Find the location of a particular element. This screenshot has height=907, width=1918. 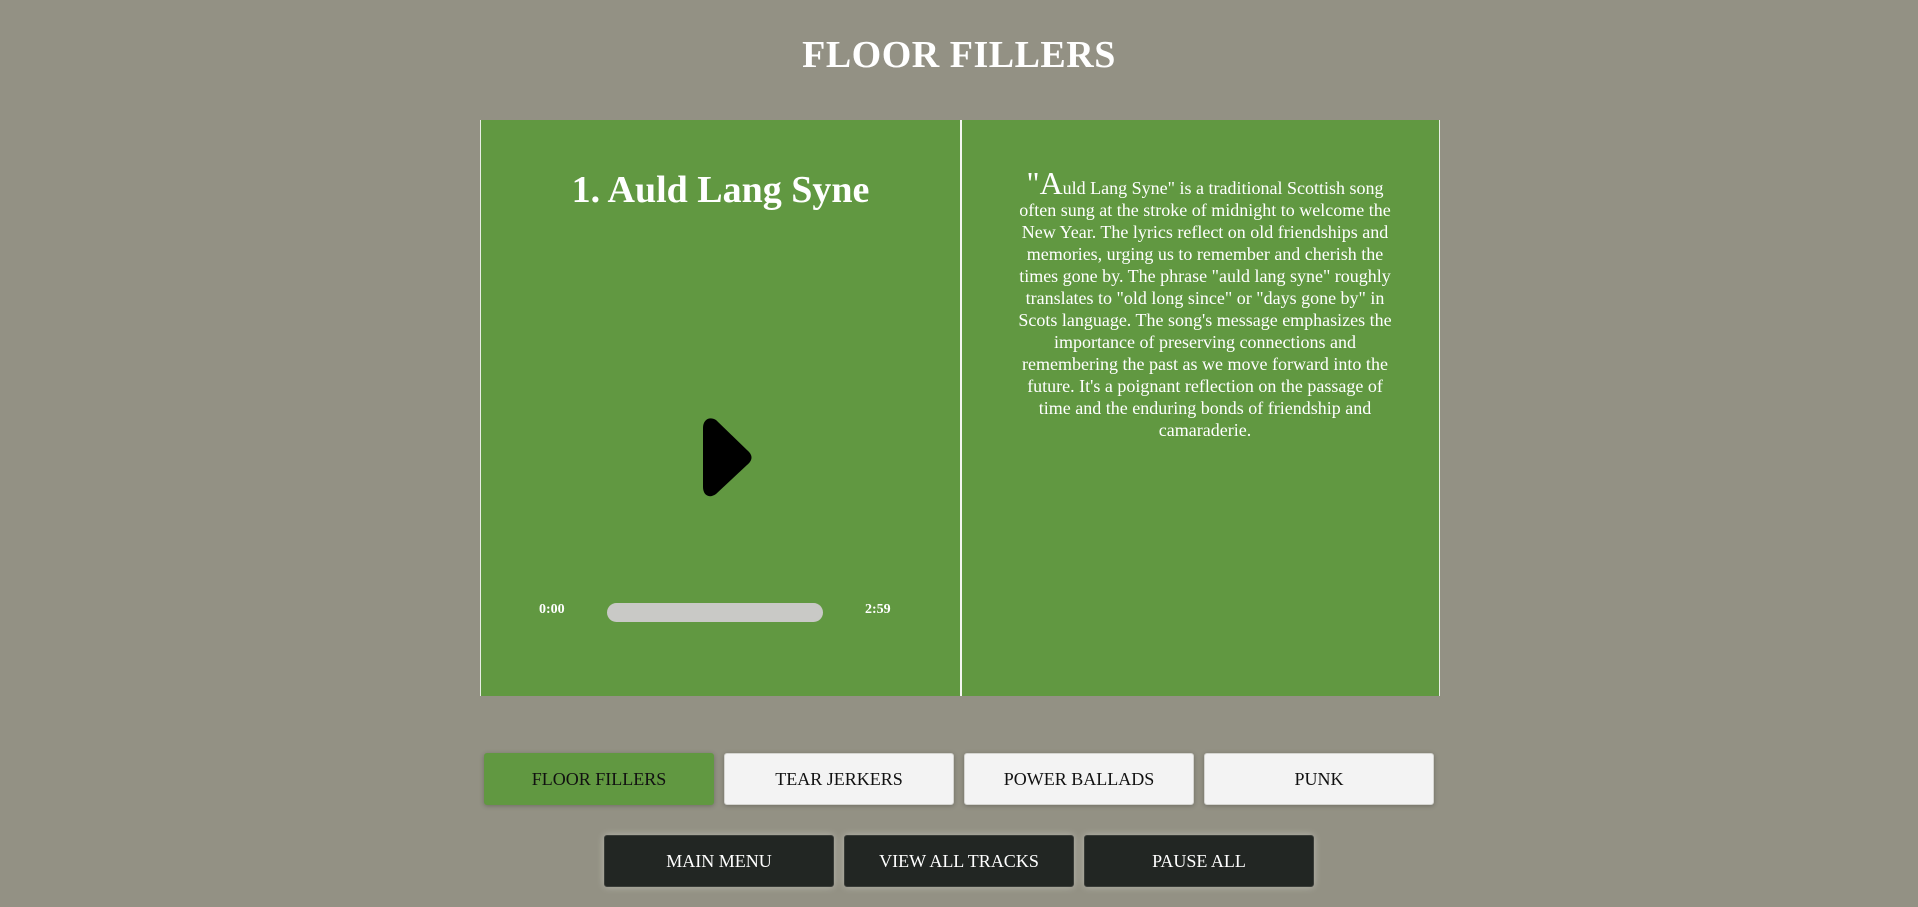

play-button is located at coordinates (720, 457).